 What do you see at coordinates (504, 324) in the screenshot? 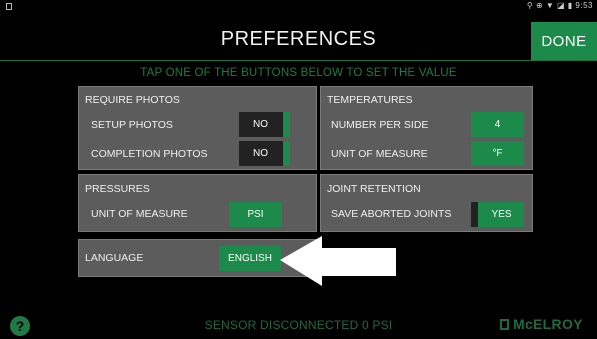
I see `mcelroy-logo-icon` at bounding box center [504, 324].